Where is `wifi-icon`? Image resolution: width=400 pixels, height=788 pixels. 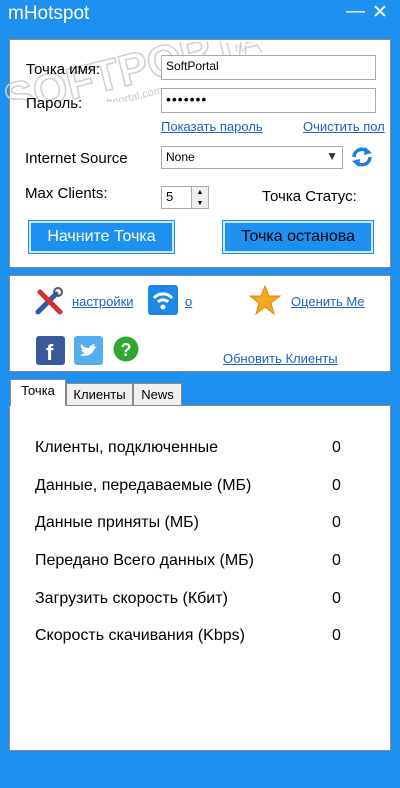
wifi-icon is located at coordinates (163, 300).